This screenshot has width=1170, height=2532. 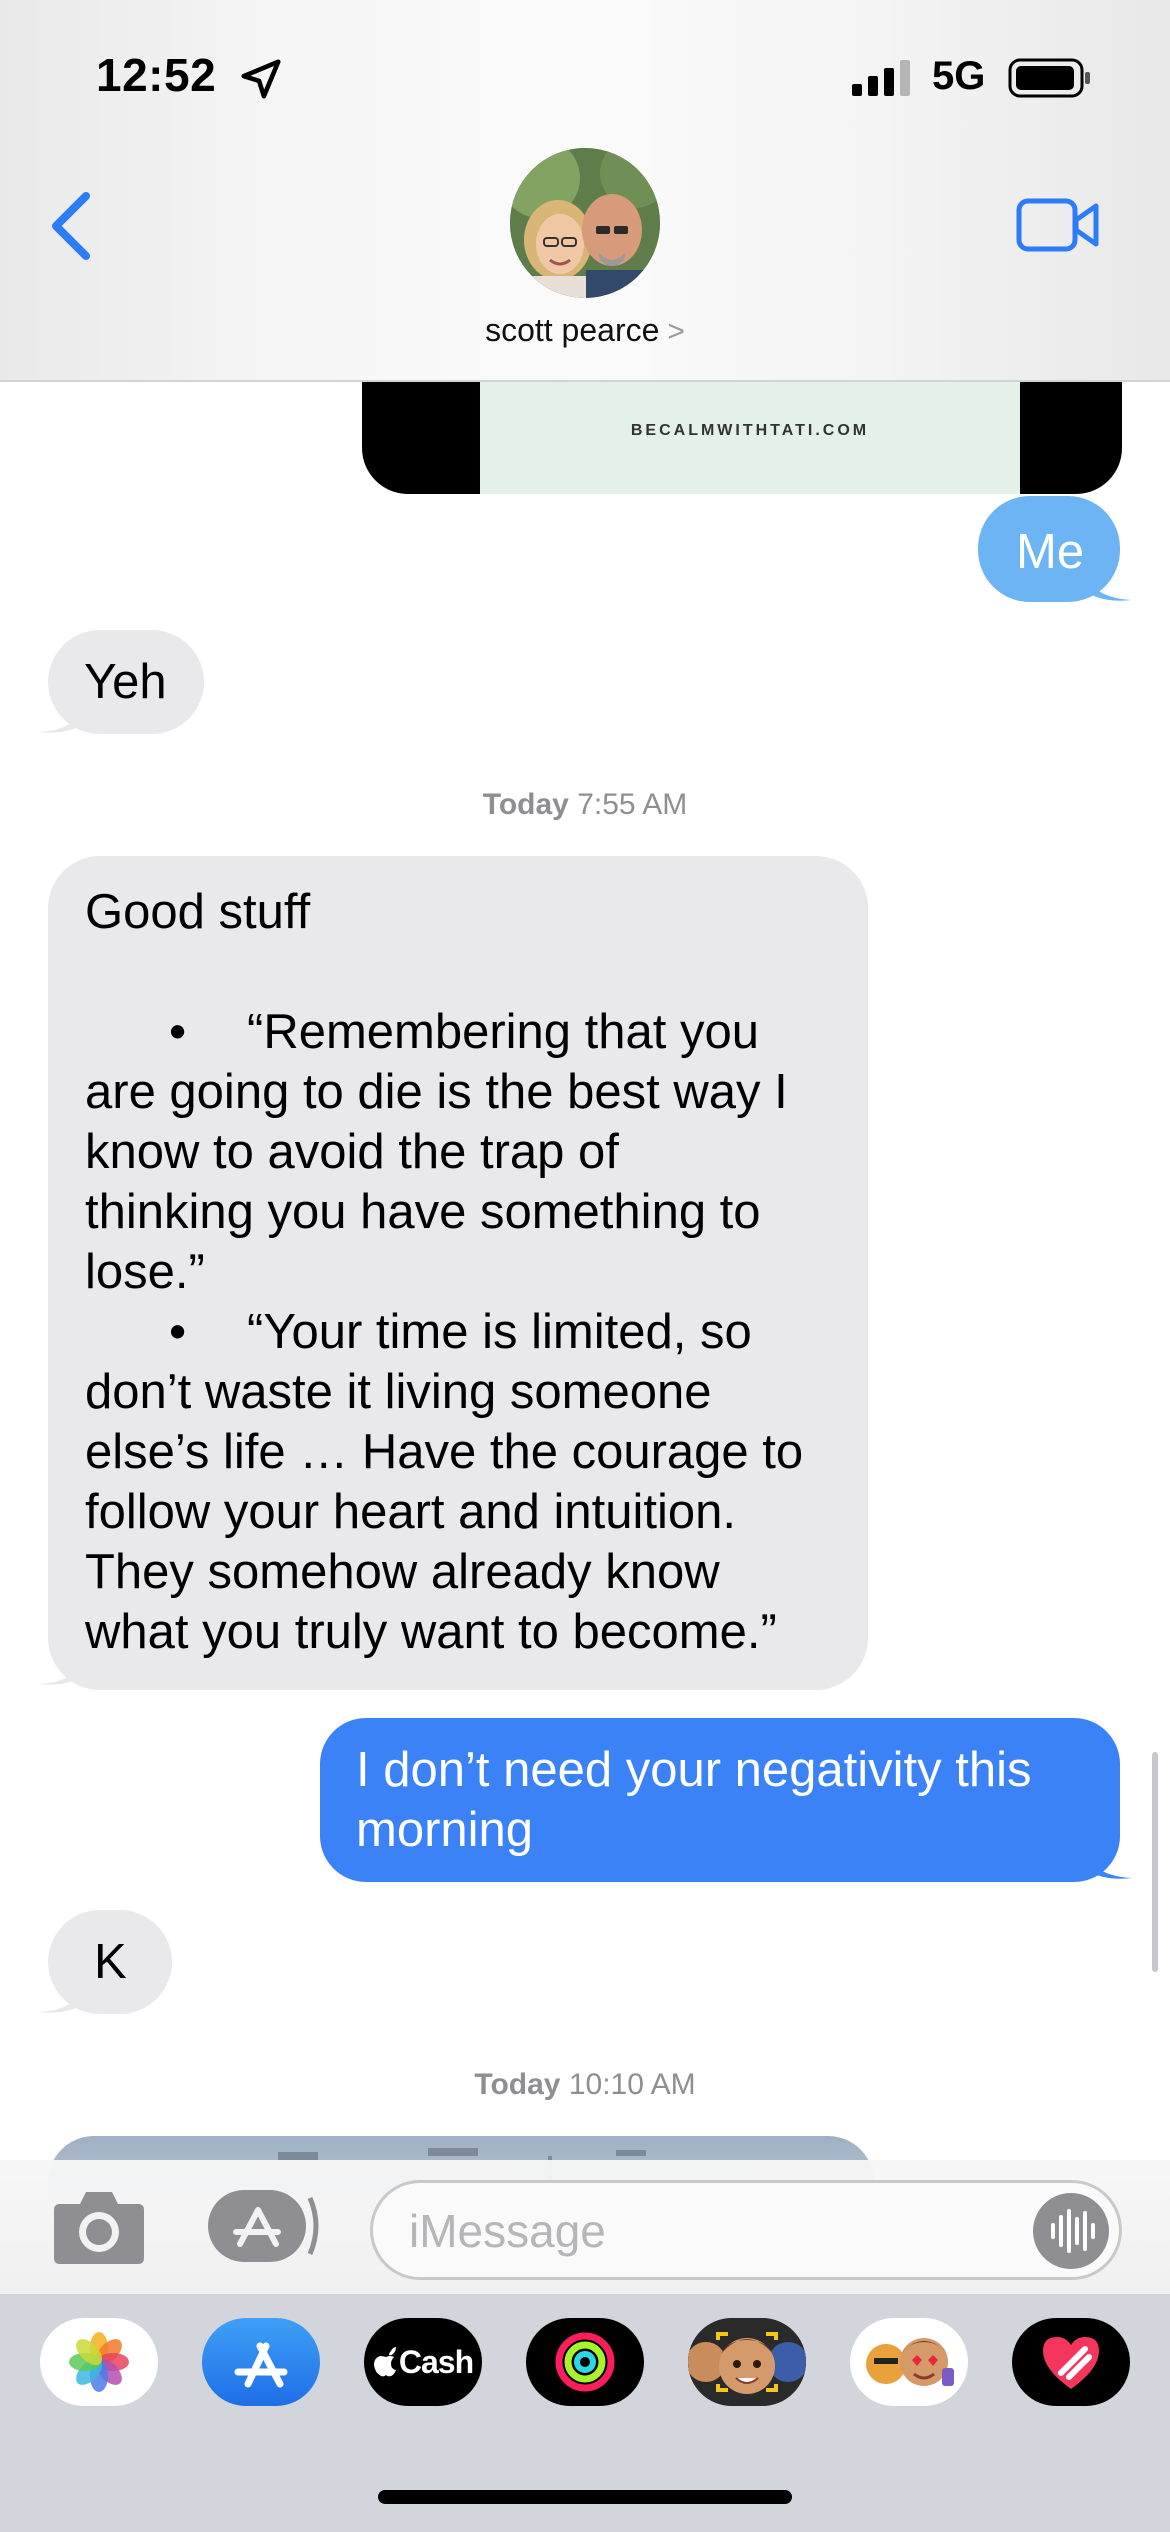 I want to click on contact-name-label: scott pearce, so click(x=572, y=330).